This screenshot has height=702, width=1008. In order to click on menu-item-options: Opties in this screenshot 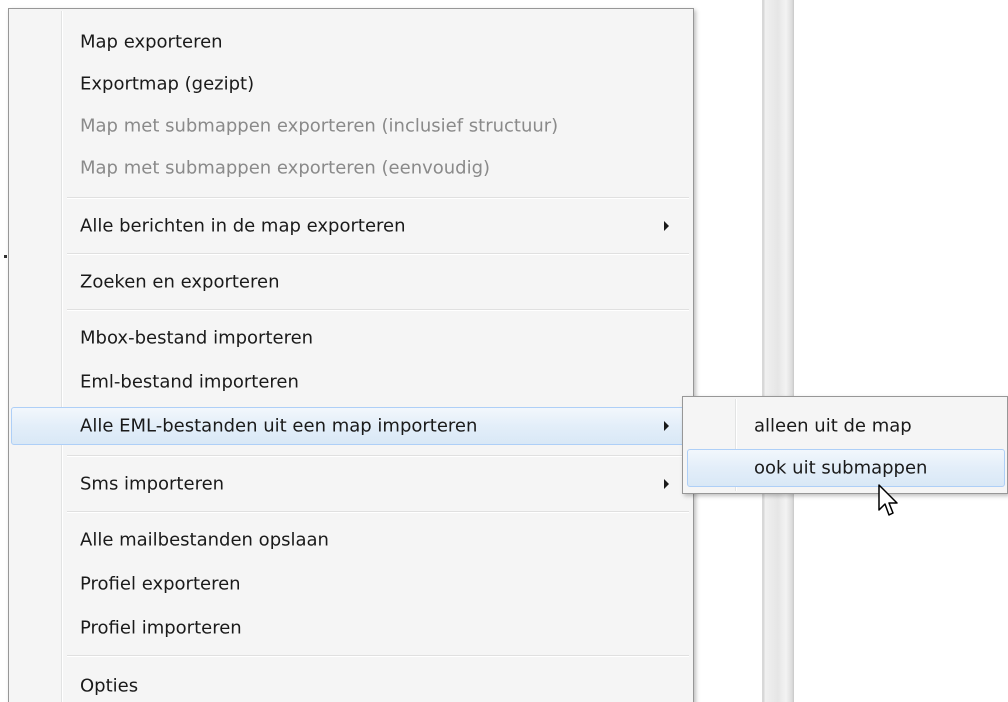, I will do `click(351, 684)`.